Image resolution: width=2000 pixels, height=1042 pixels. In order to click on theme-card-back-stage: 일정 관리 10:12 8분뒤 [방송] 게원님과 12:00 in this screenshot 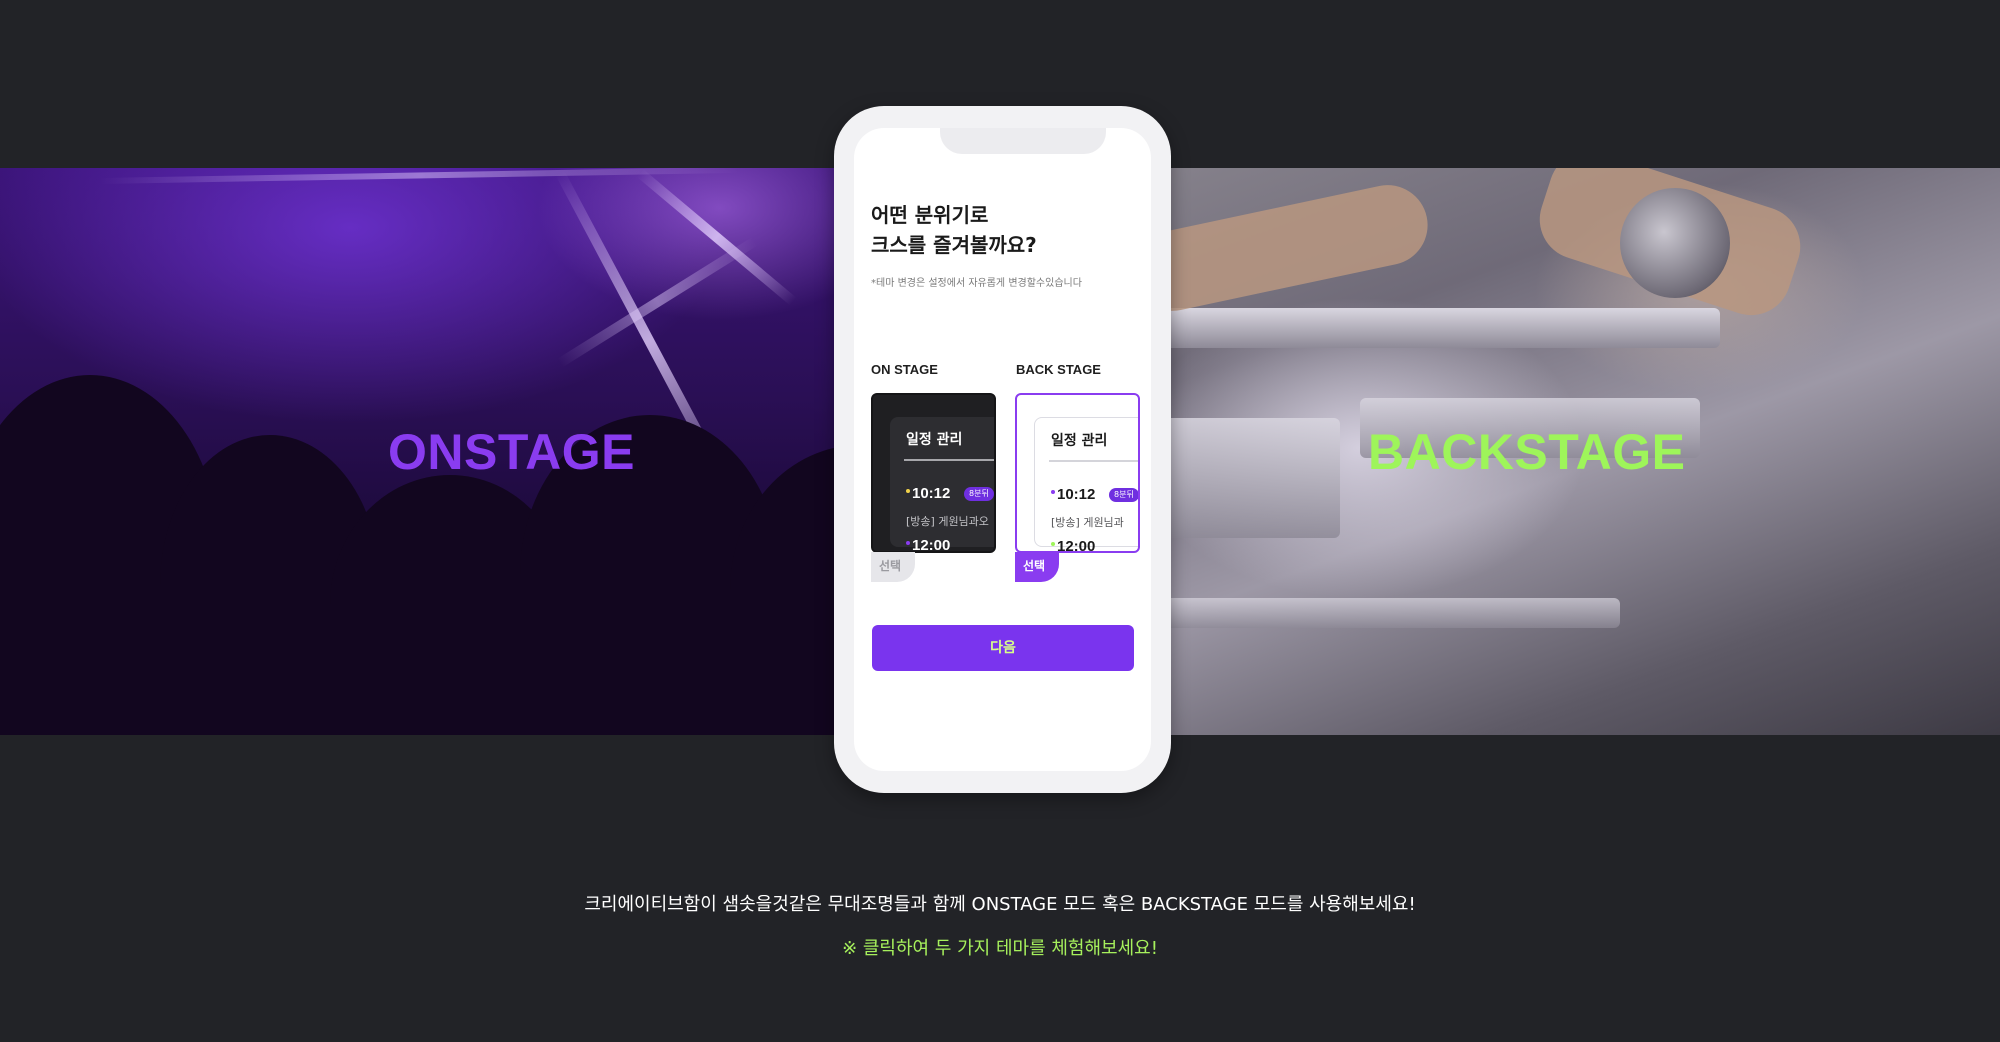, I will do `click(1077, 473)`.